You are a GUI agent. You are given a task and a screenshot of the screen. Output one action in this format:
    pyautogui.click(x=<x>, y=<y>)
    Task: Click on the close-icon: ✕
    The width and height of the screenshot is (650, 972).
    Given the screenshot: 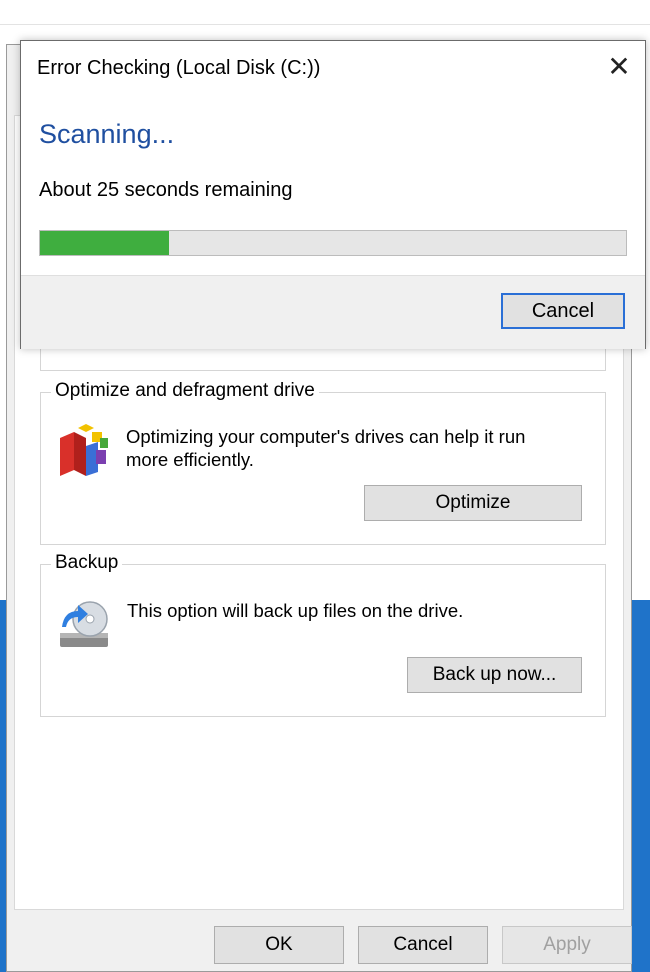 What is the action you would take?
    pyautogui.click(x=619, y=67)
    